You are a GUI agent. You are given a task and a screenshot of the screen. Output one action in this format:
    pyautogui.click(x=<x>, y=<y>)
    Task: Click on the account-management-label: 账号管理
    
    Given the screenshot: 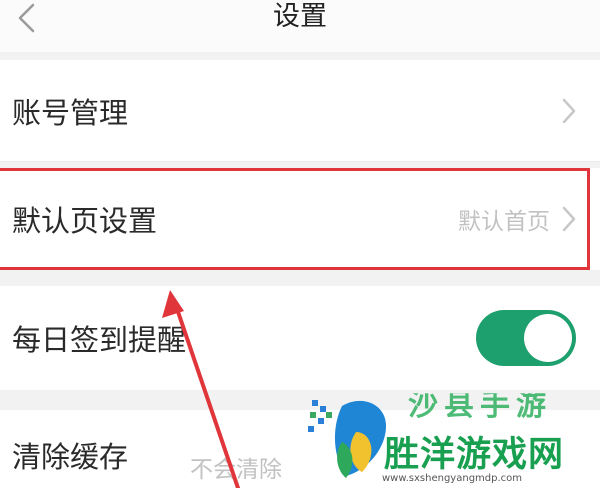 What is the action you would take?
    pyautogui.click(x=70, y=112)
    